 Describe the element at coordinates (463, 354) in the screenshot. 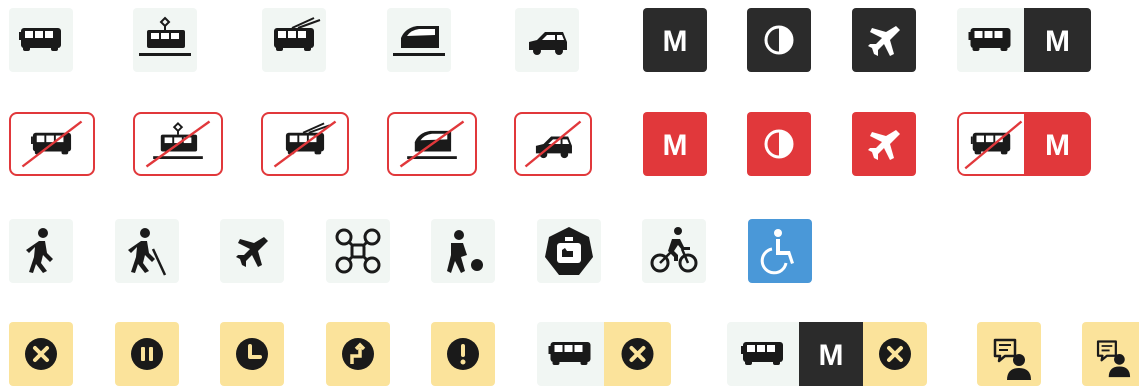

I see `warning-icon` at that location.